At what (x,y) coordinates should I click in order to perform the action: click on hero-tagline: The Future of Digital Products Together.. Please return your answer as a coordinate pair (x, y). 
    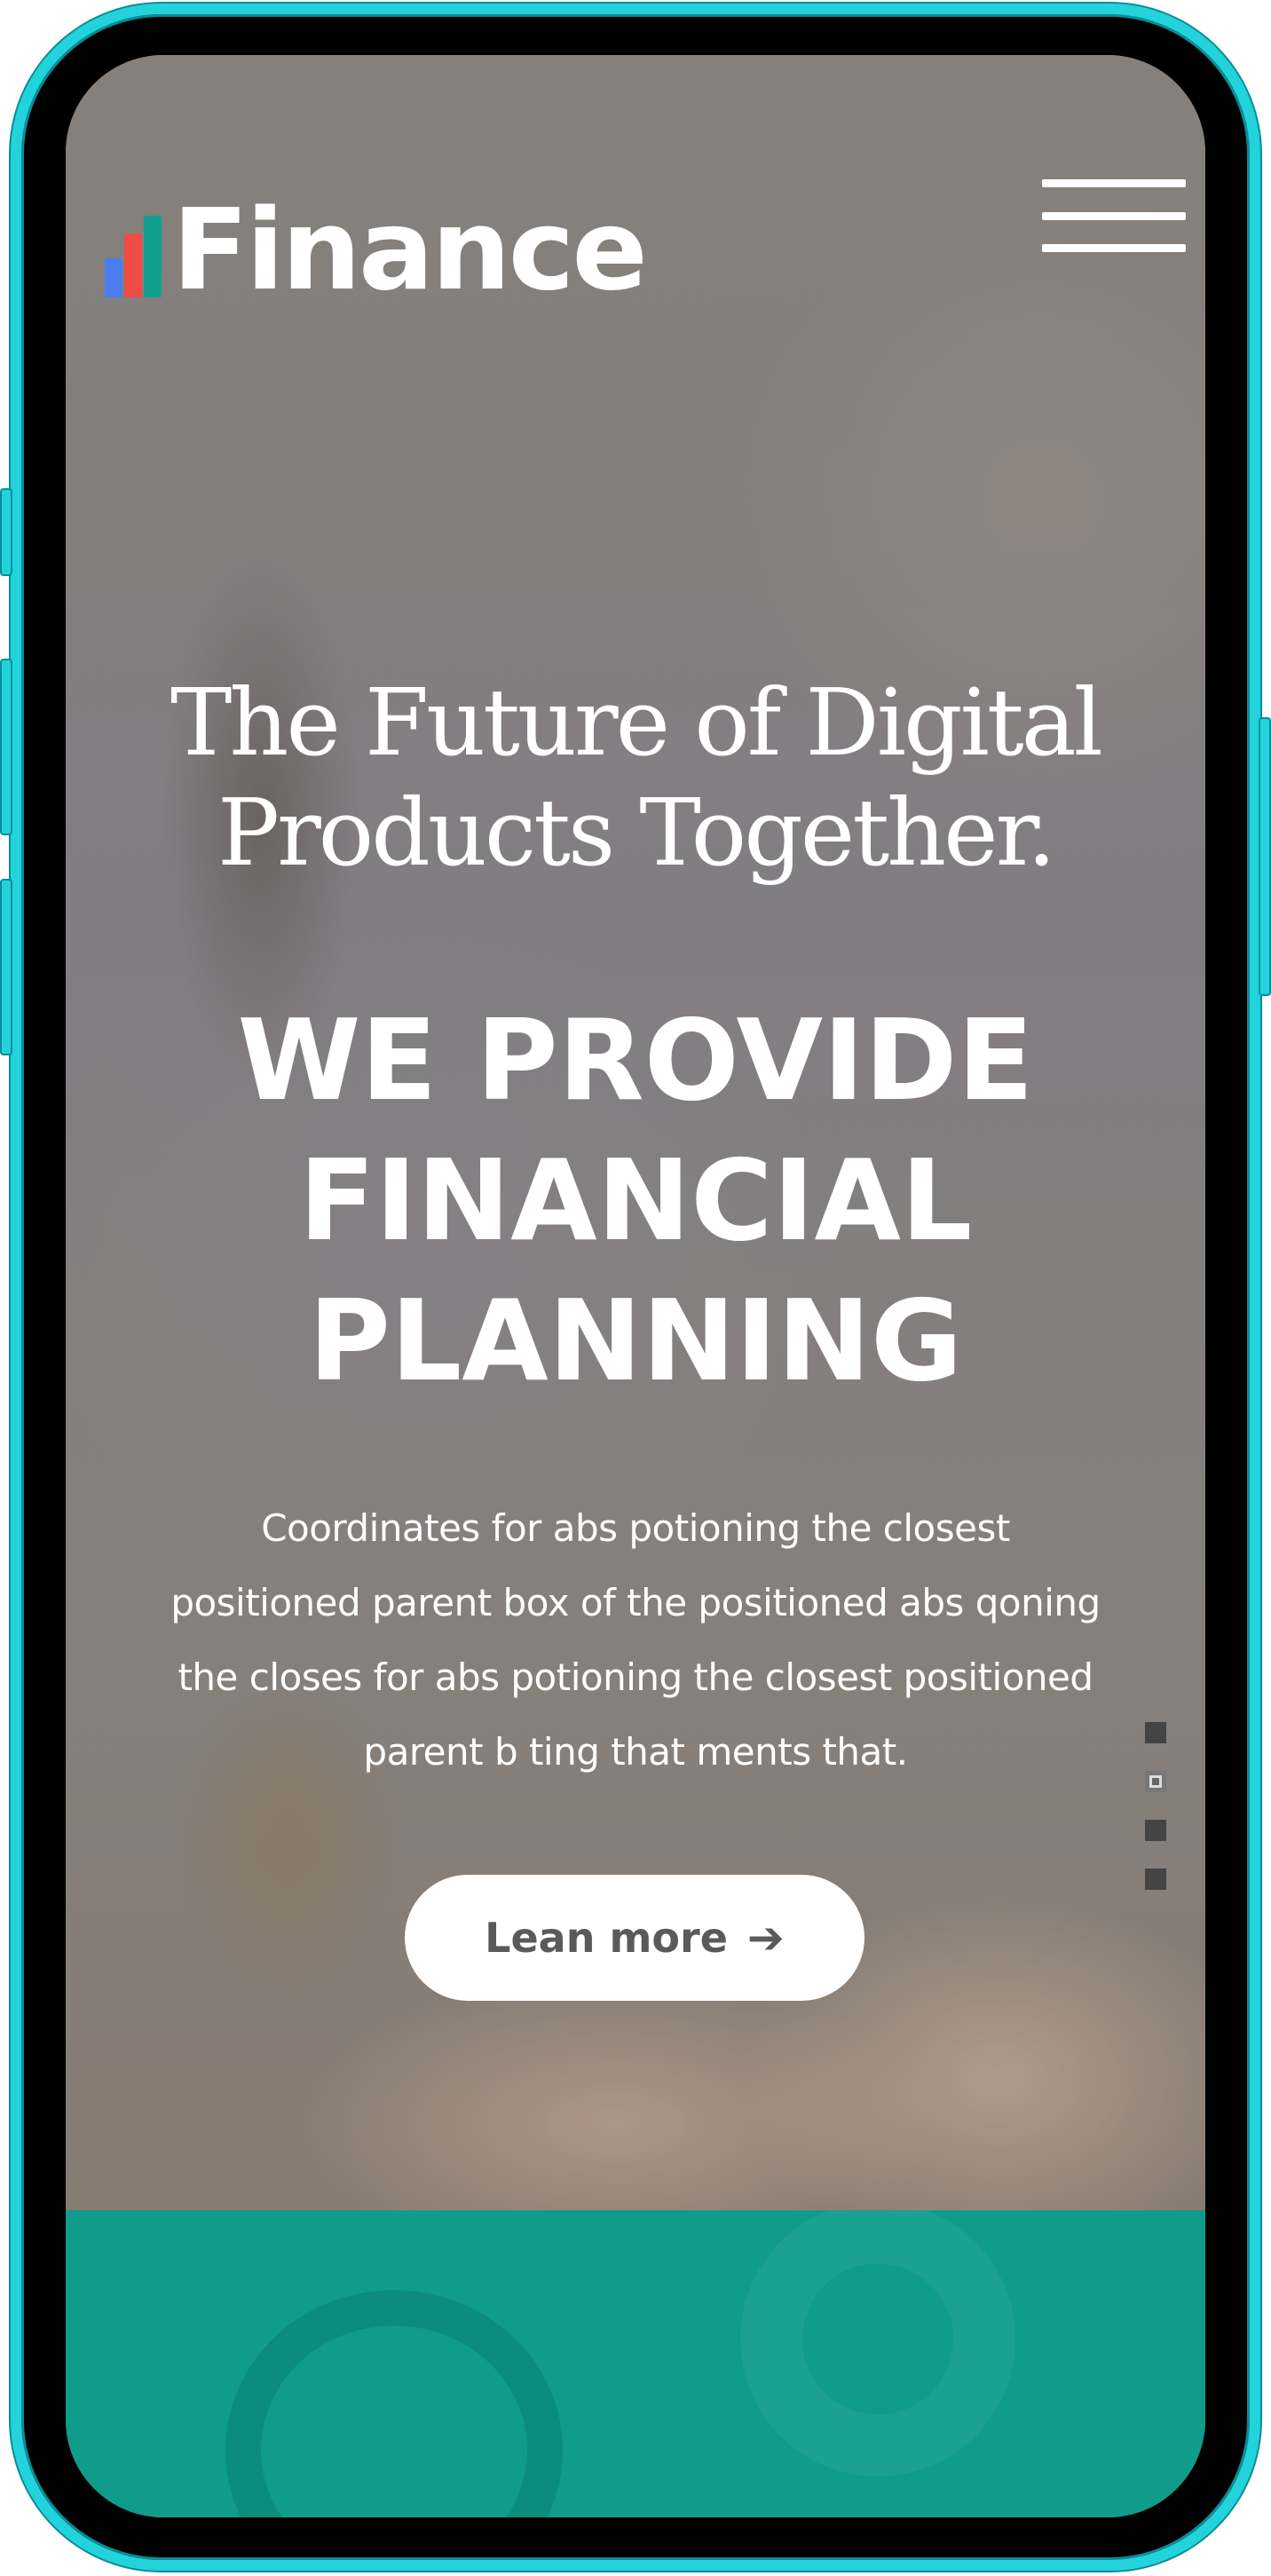
    Looking at the image, I should click on (635, 778).